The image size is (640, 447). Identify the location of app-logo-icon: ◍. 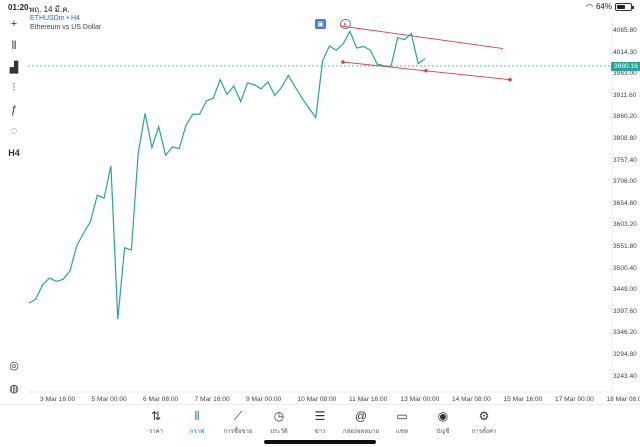
(14, 388).